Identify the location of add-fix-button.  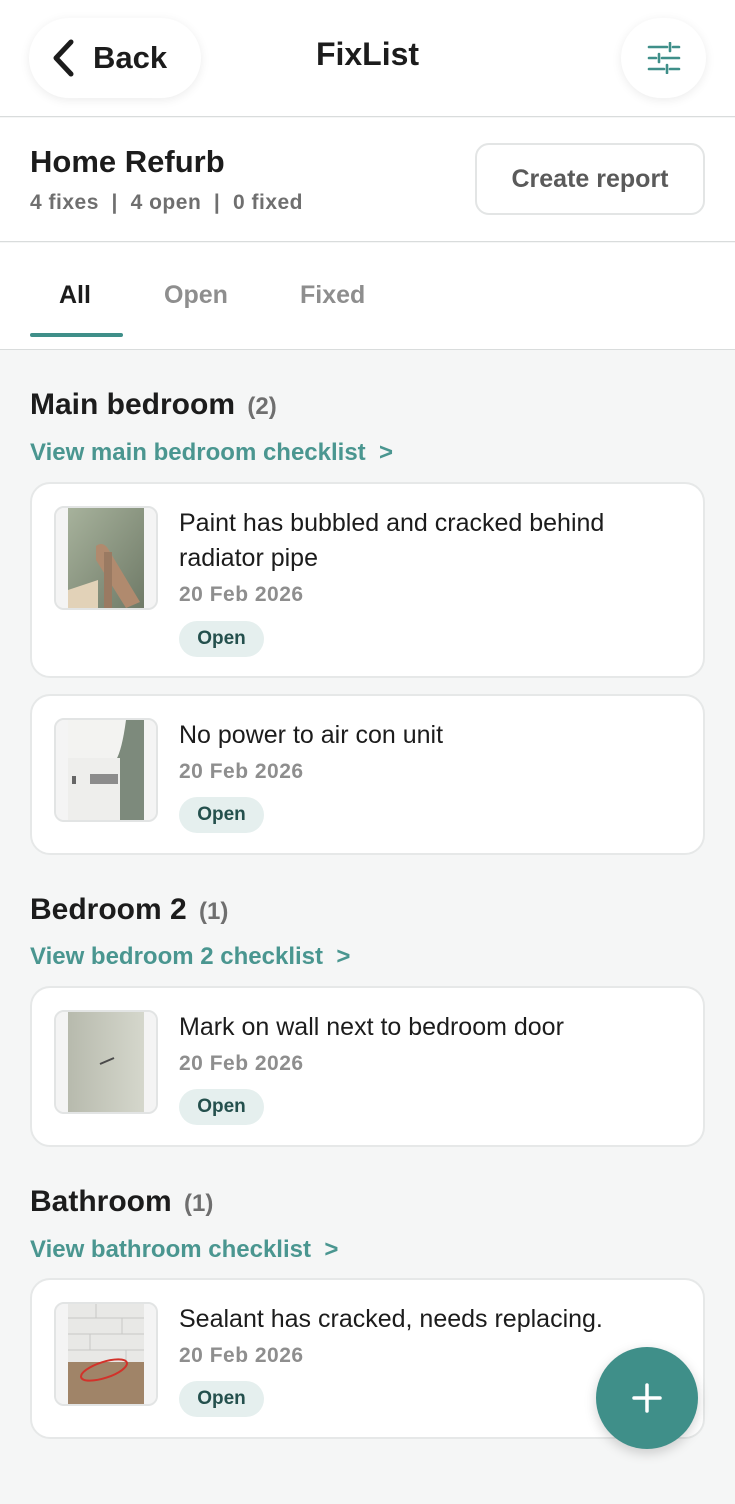
(647, 1398).